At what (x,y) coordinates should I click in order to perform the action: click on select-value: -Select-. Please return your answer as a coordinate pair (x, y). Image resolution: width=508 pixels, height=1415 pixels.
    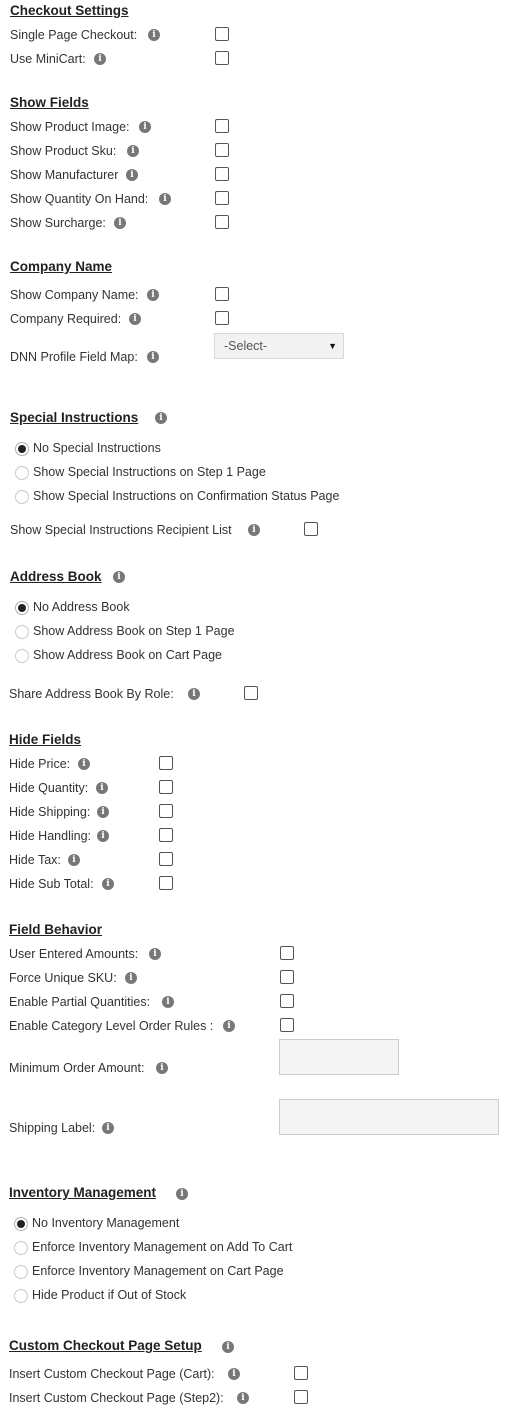
    Looking at the image, I should click on (246, 346).